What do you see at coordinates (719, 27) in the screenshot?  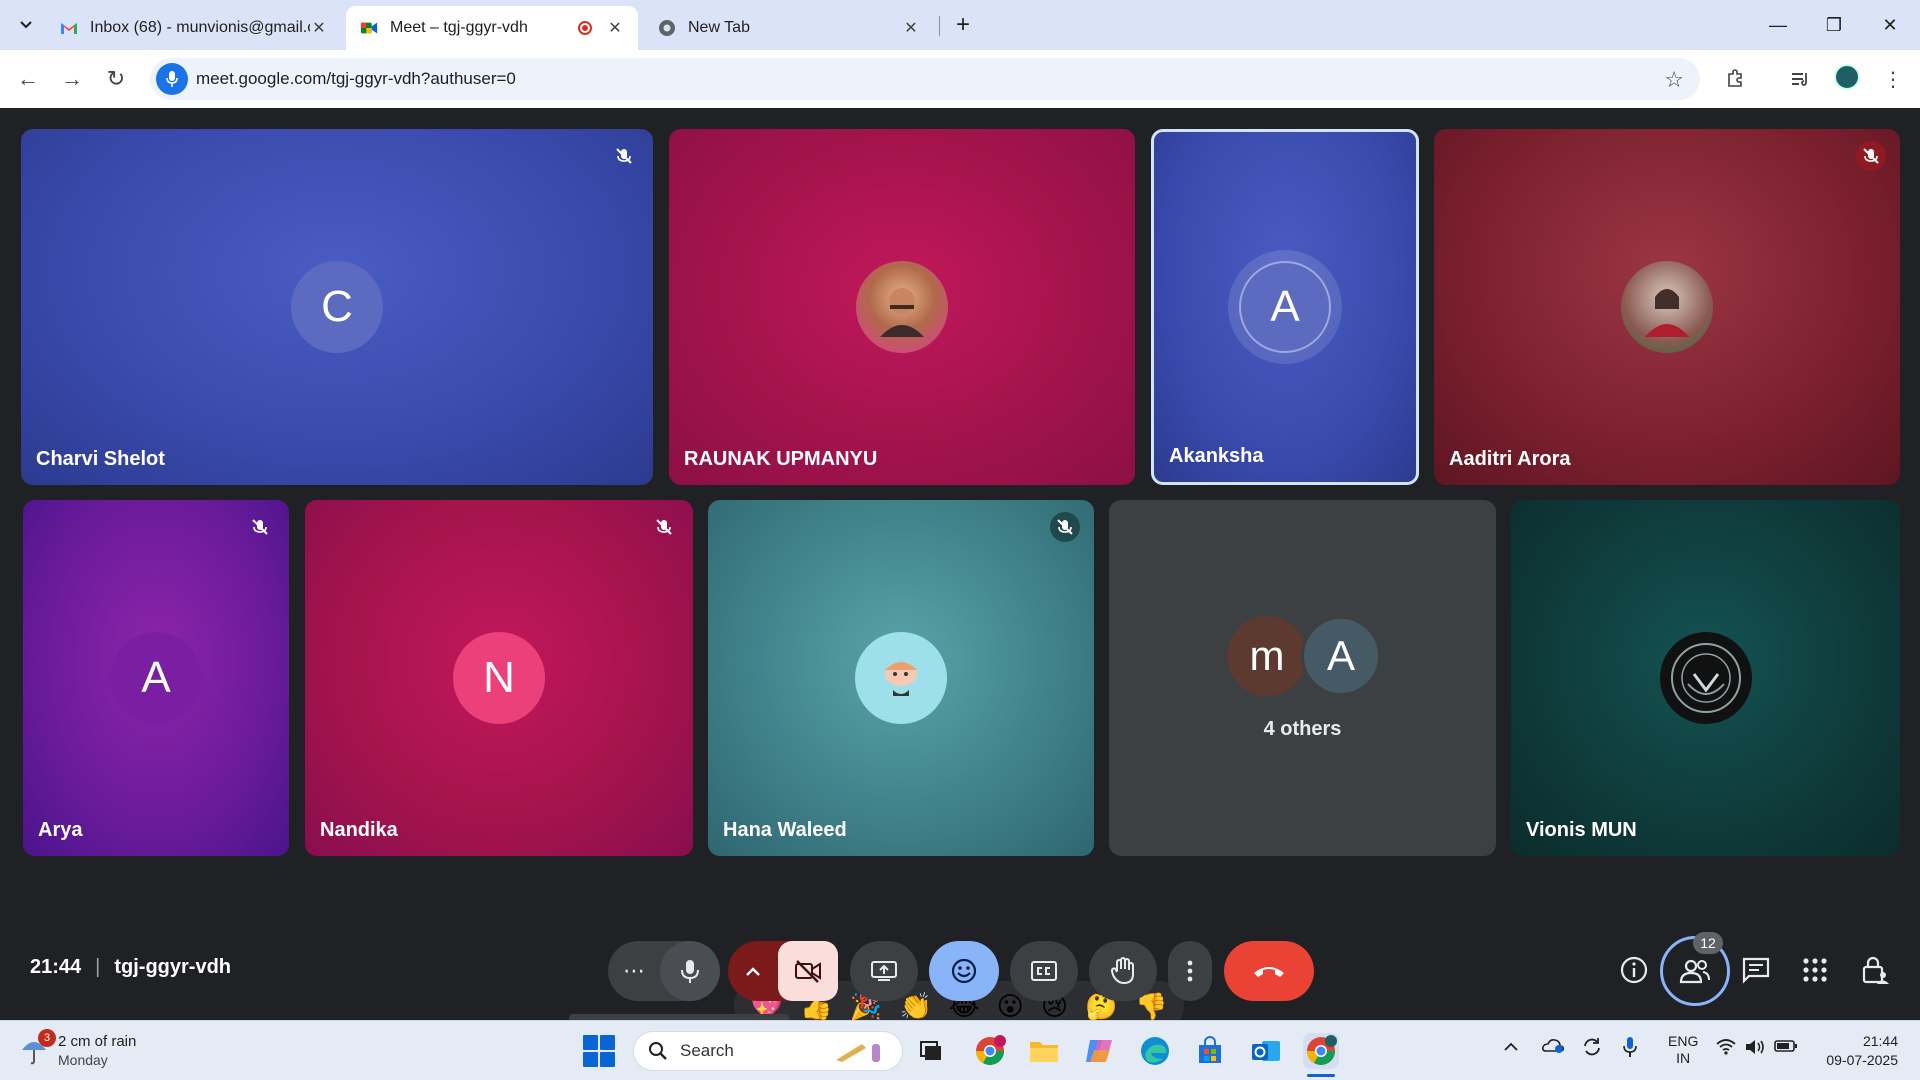 I see `tab-title: New Tab` at bounding box center [719, 27].